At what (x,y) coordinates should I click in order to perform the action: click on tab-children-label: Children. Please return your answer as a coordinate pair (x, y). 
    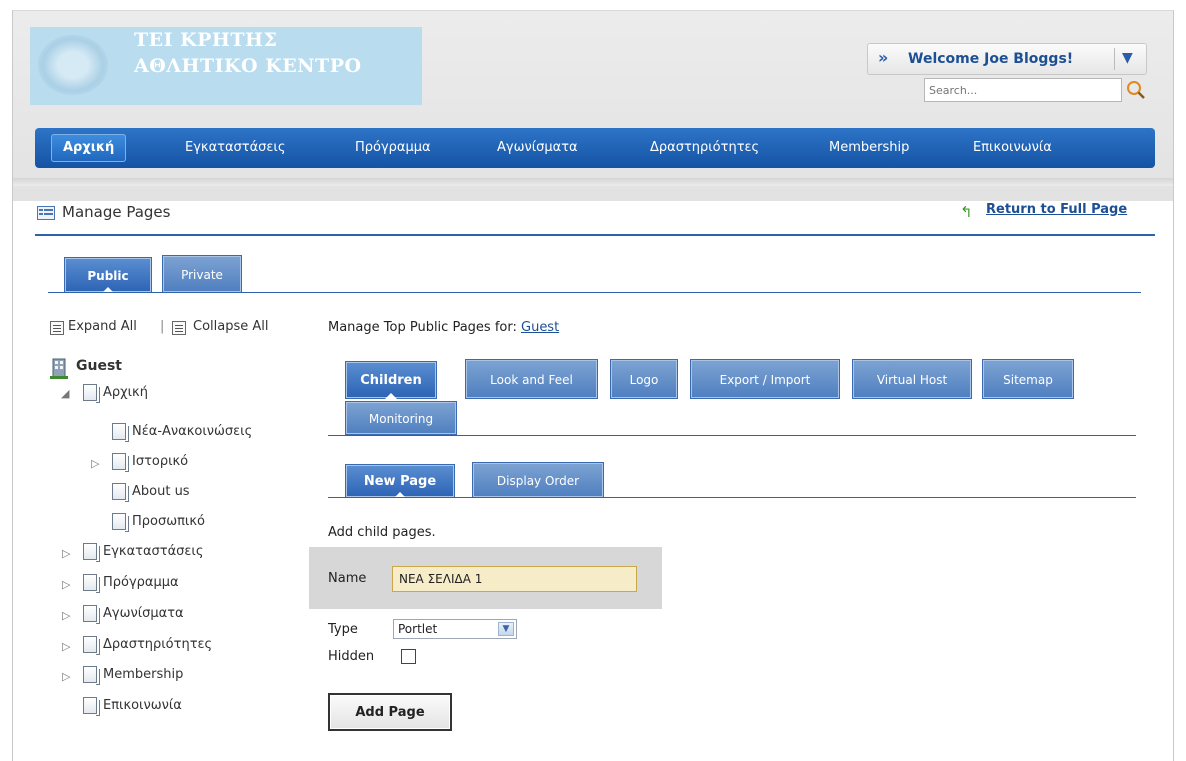
    Looking at the image, I should click on (391, 380).